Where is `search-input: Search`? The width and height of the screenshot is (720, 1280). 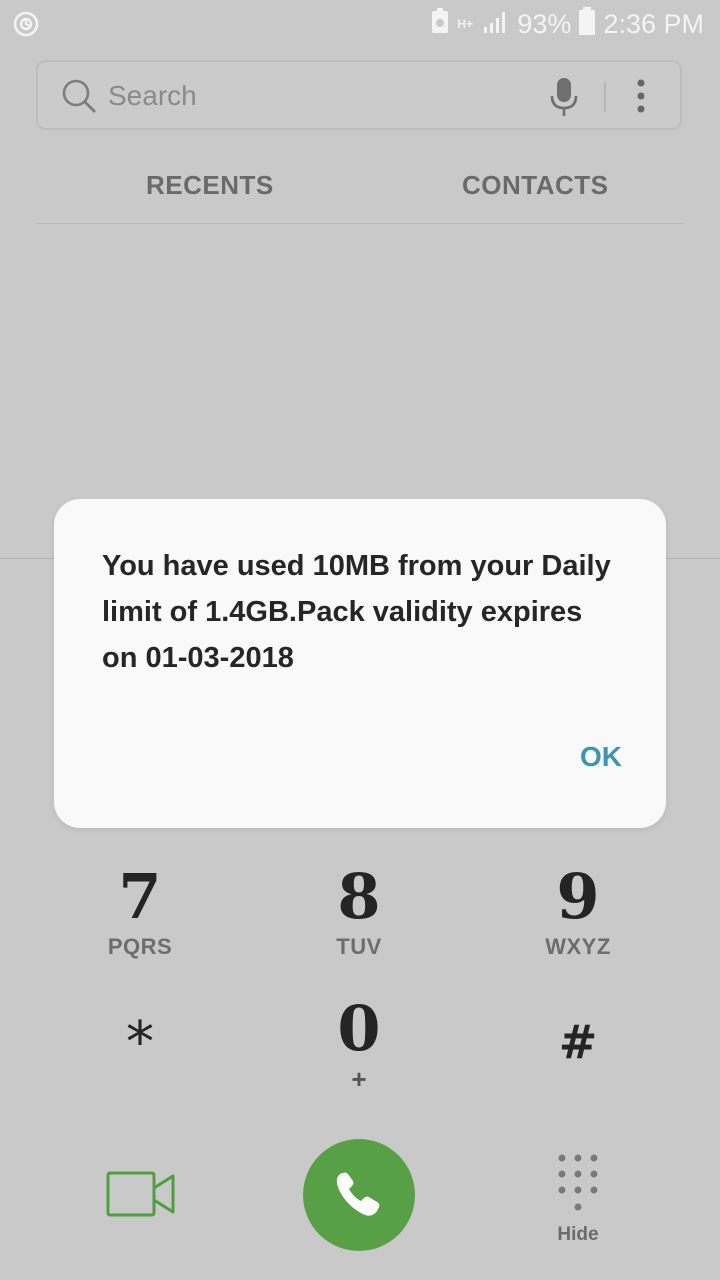
search-input: Search is located at coordinates (152, 96).